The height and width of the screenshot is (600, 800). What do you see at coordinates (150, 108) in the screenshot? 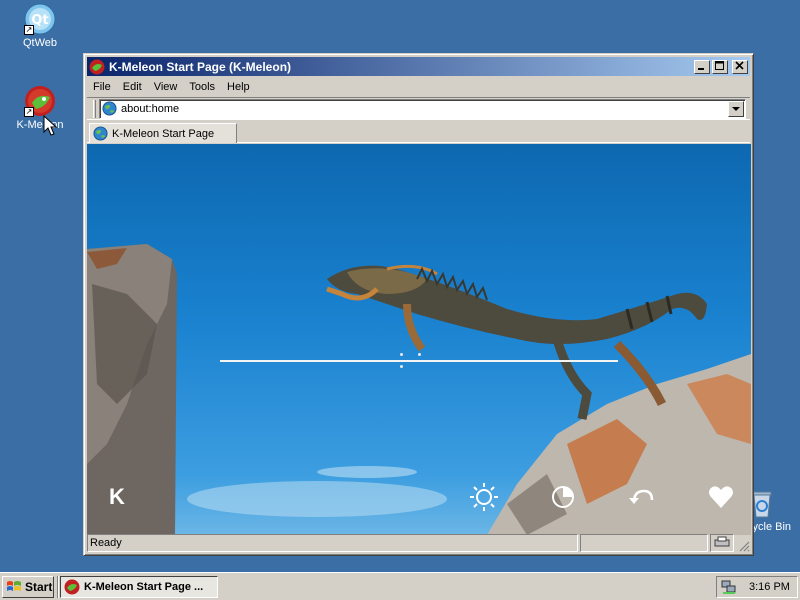
I see `address-text: about:home` at bounding box center [150, 108].